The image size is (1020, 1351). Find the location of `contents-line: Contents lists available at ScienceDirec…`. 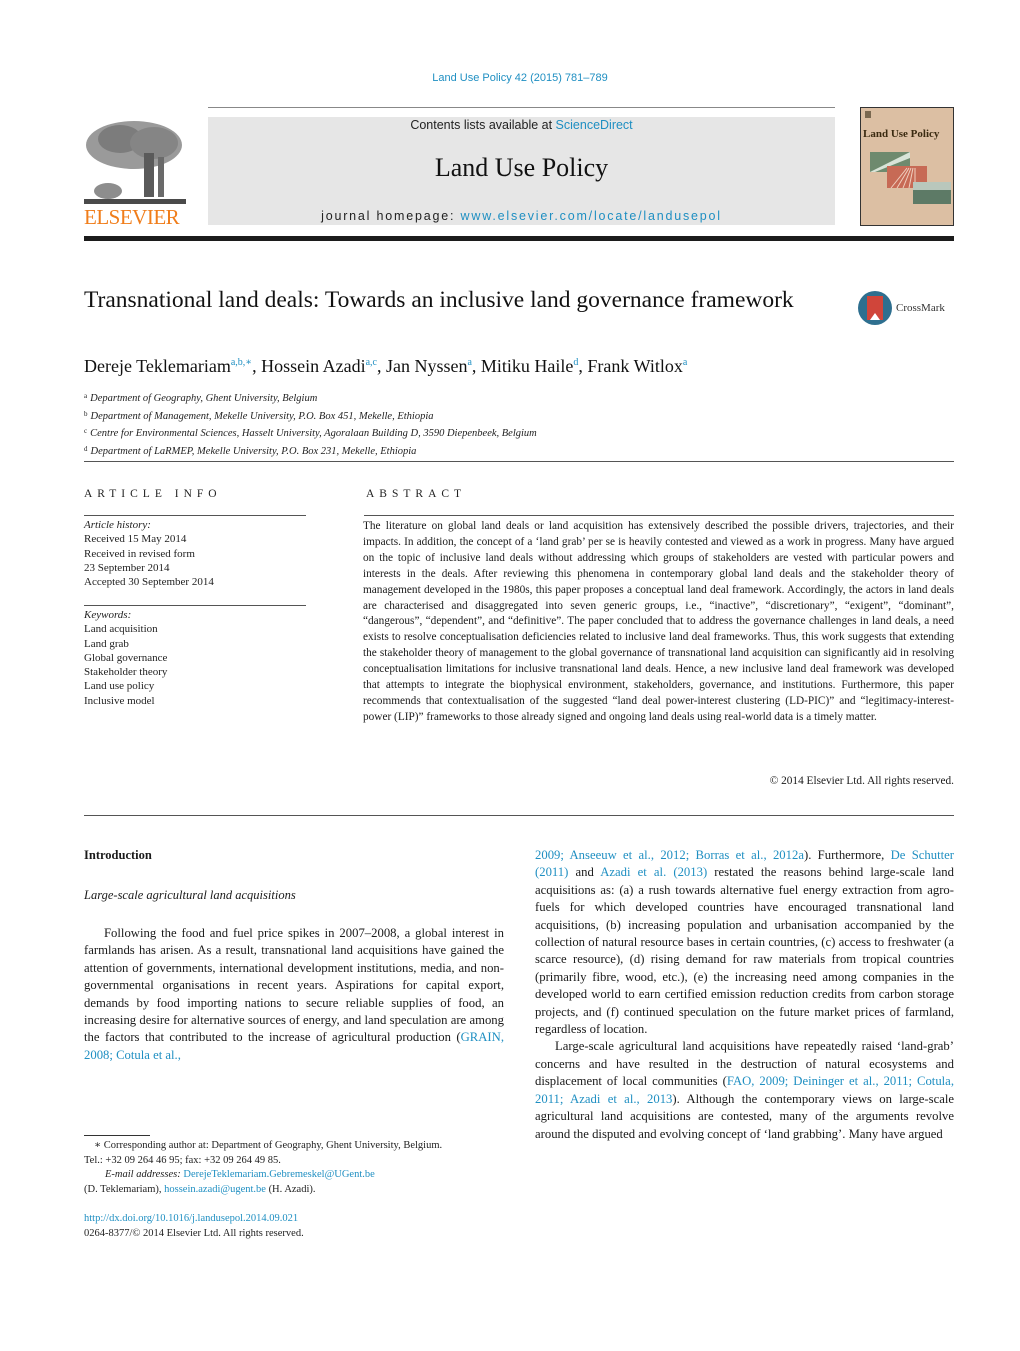

contents-line: Contents lists available at ScienceDirec… is located at coordinates (521, 125).